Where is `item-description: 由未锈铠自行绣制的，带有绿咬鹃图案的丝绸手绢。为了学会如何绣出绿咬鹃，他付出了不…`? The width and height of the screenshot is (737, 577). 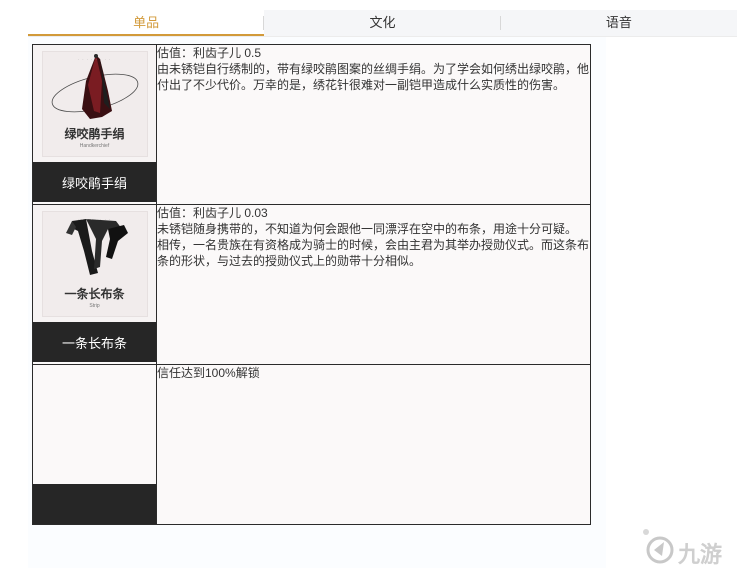
item-description: 由未锈铠自行绣制的，带有绿咬鹃图案的丝绸手绢。为了学会如何绣出绿咬鹃，他付出了不… is located at coordinates (373, 77).